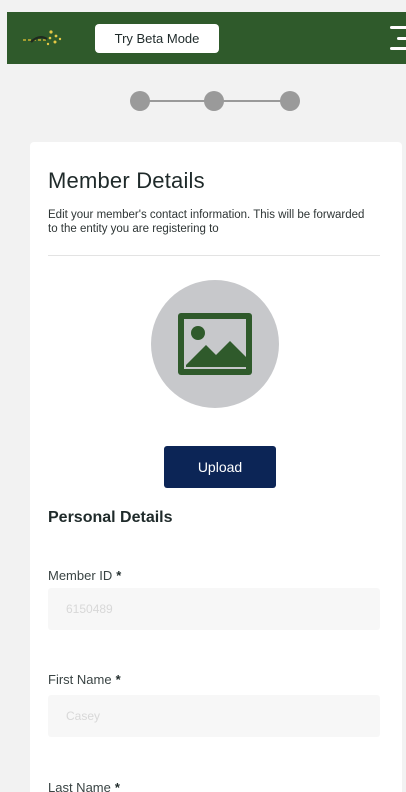  I want to click on first-name-field, so click(214, 716).